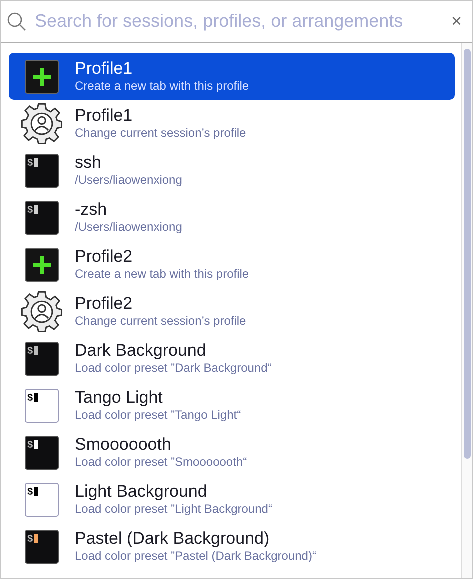 Image resolution: width=473 pixels, height=579 pixels. Describe the element at coordinates (173, 368) in the screenshot. I see `item-subtitle: Load color preset ”Dark Background“` at that location.